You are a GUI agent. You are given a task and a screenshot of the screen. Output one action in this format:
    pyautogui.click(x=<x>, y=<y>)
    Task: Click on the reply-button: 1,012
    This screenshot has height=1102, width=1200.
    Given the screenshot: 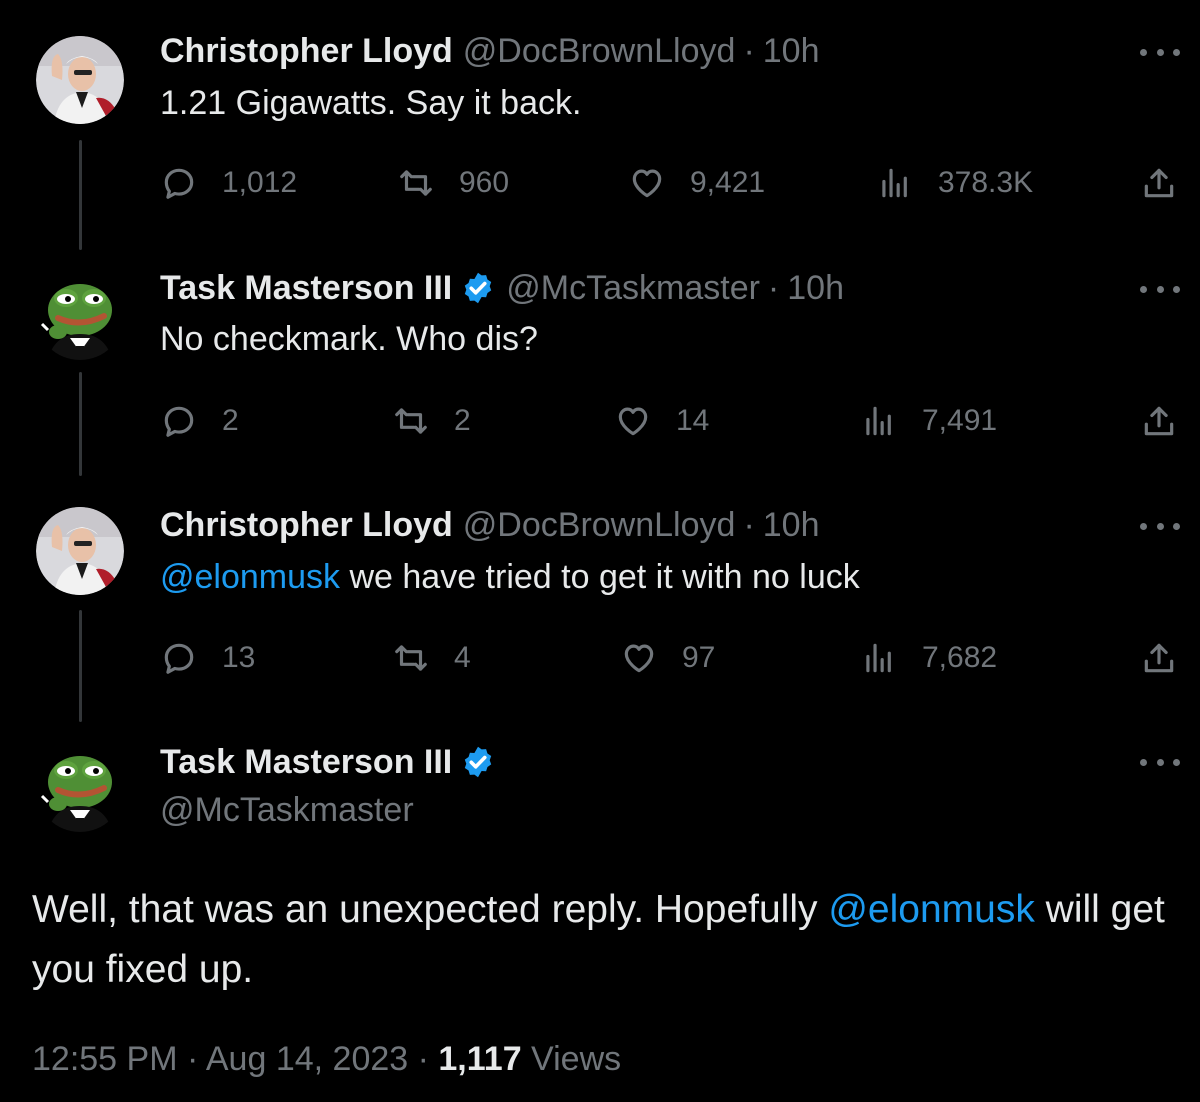 What is the action you would take?
    pyautogui.click(x=228, y=183)
    